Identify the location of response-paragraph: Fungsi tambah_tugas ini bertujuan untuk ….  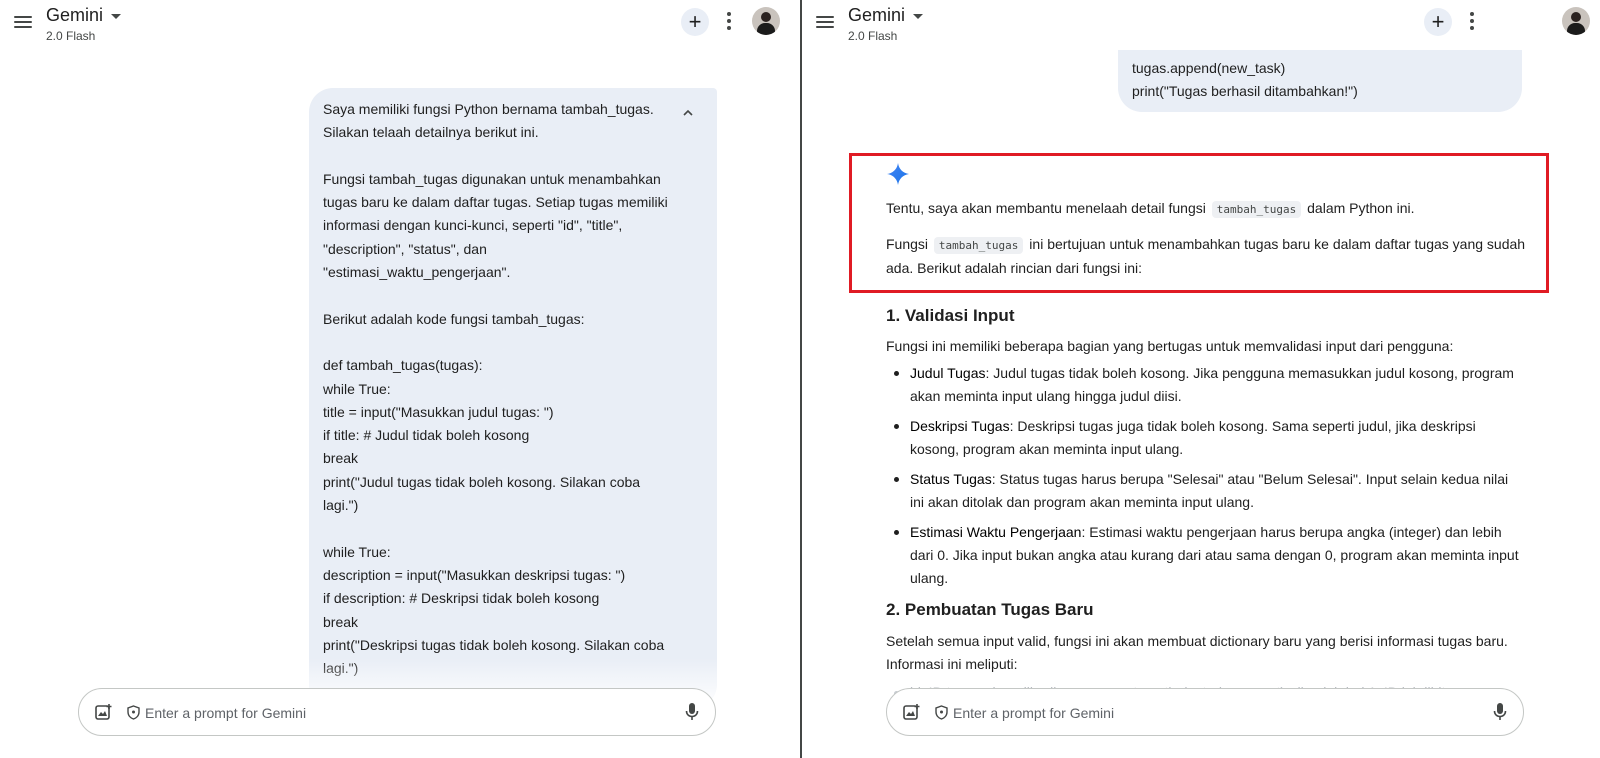
(1206, 256).